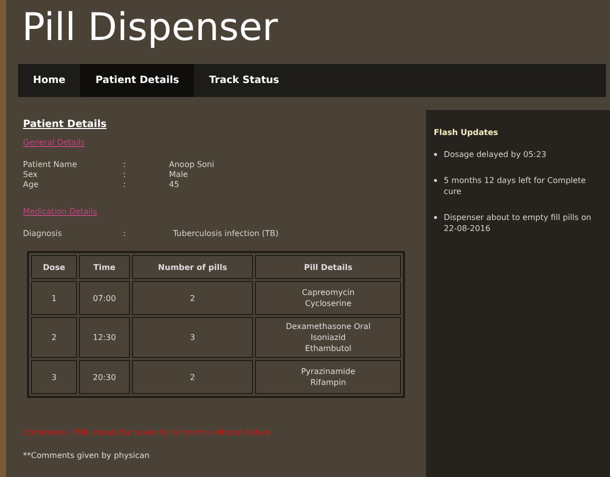 This screenshot has width=610, height=477. What do you see at coordinates (43, 234) in the screenshot?
I see `field-label: Diagnosis` at bounding box center [43, 234].